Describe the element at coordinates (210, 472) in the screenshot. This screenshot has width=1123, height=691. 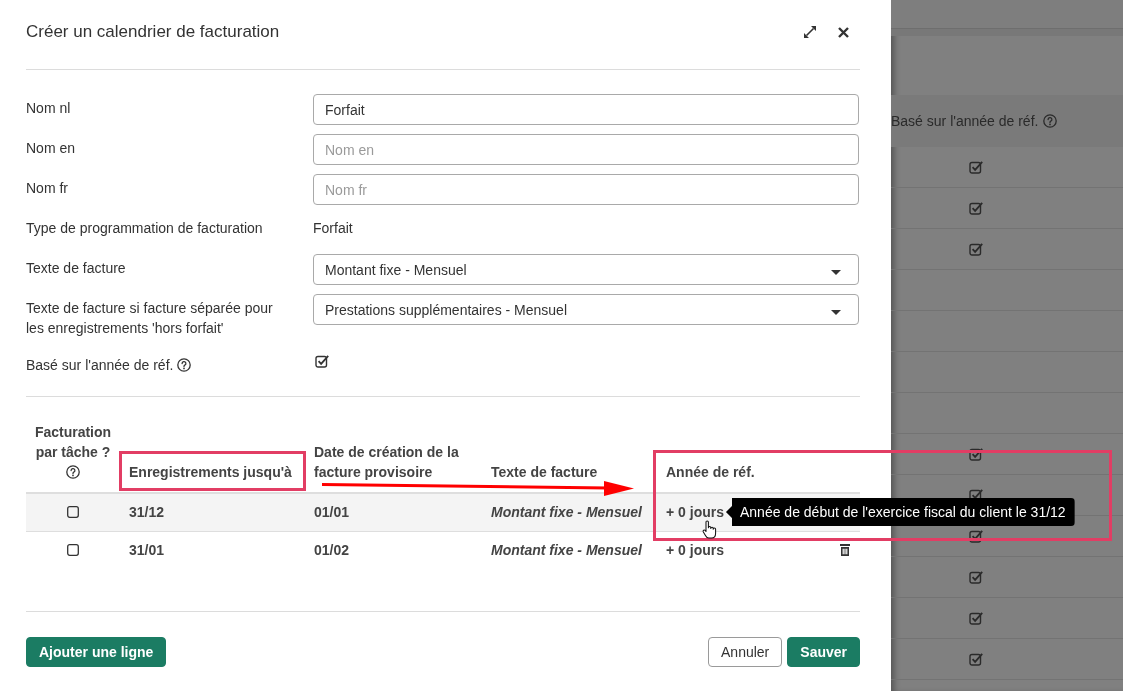
I see `column-header: Enregistrements jusqu'à` at that location.